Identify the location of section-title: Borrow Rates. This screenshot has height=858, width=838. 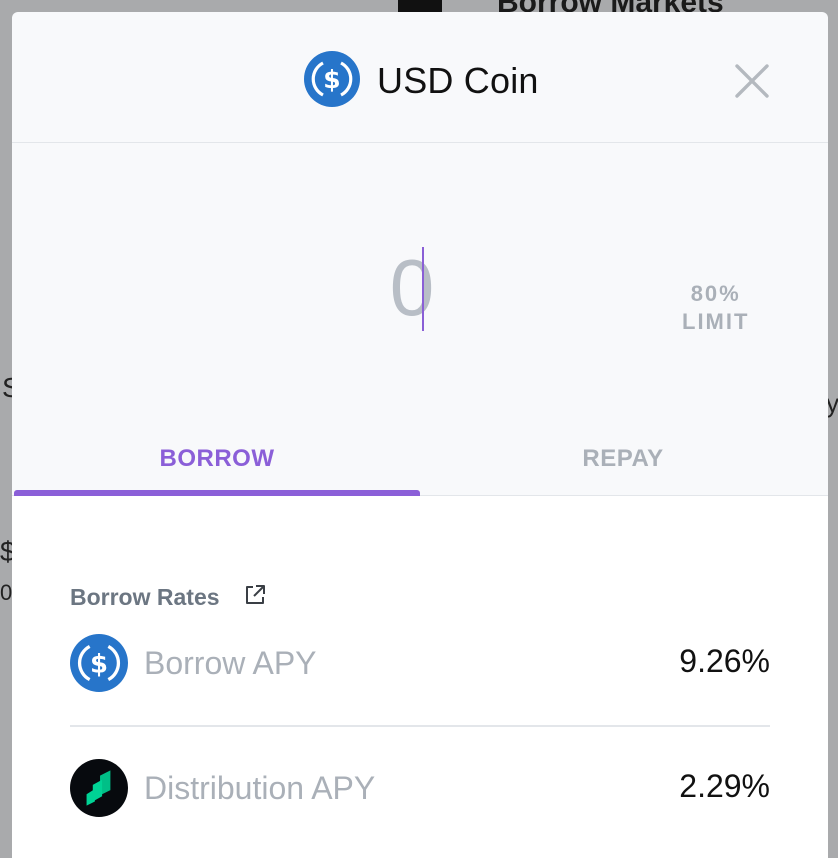
(145, 597).